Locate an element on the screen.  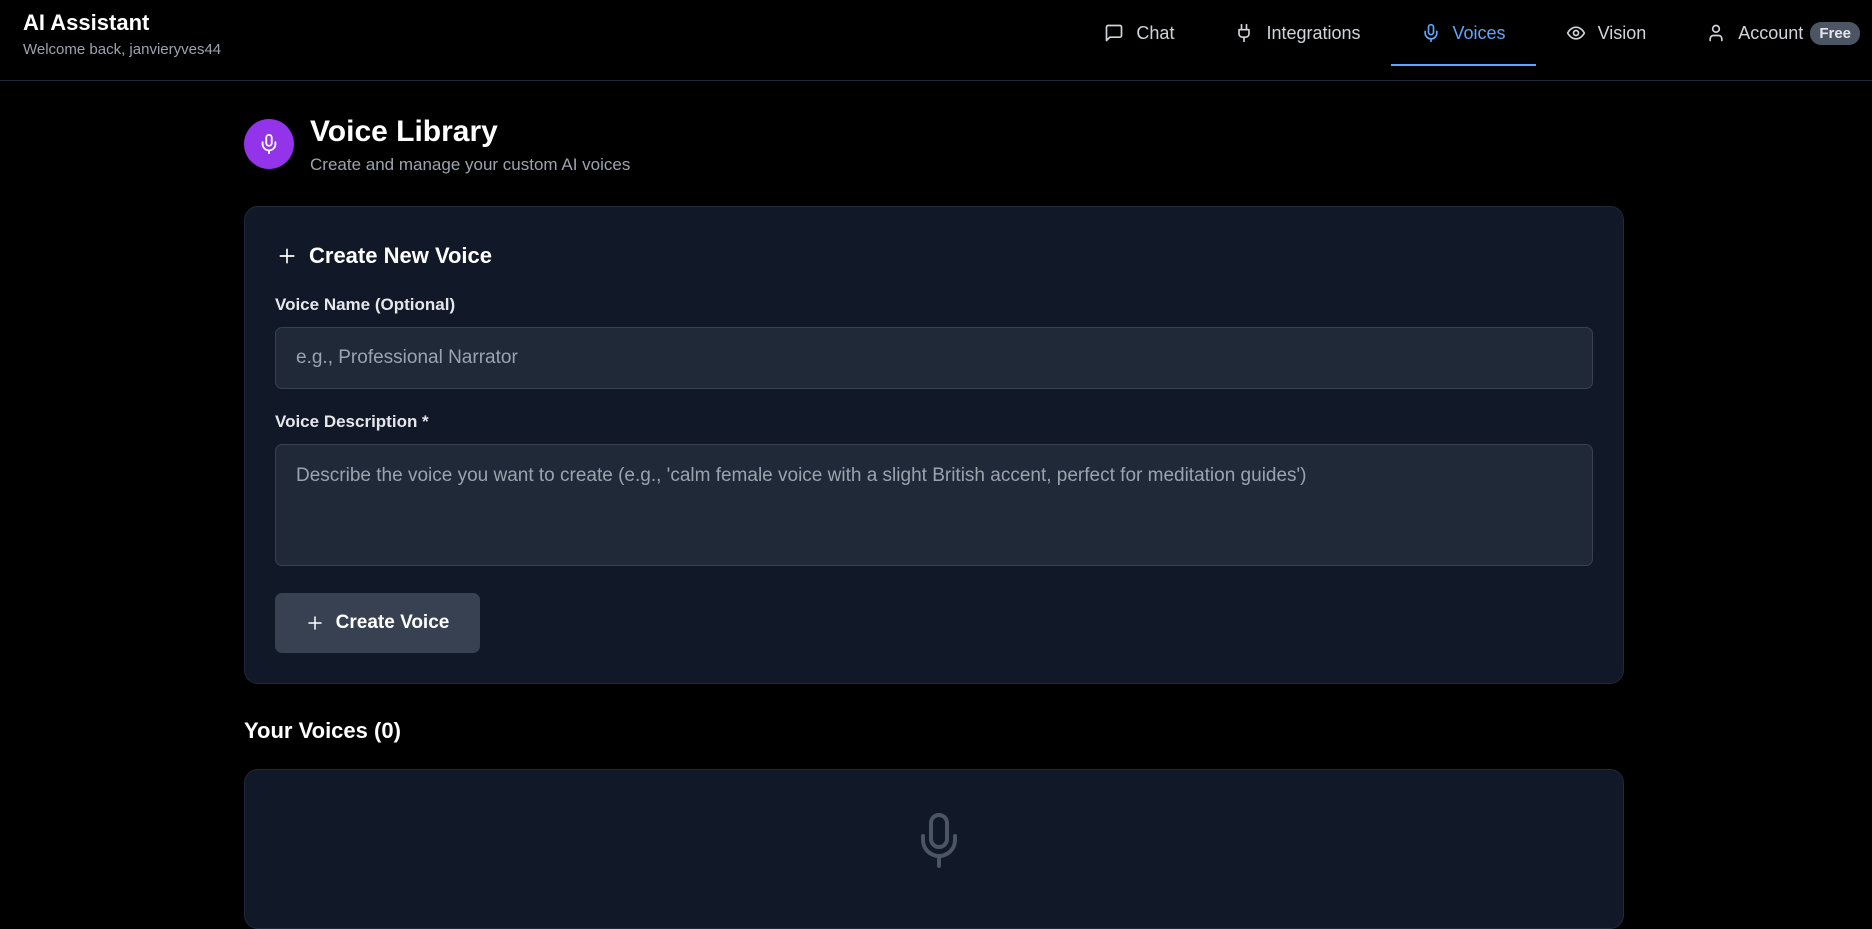
nav-item-integrations: Integrations is located at coordinates (1297, 33).